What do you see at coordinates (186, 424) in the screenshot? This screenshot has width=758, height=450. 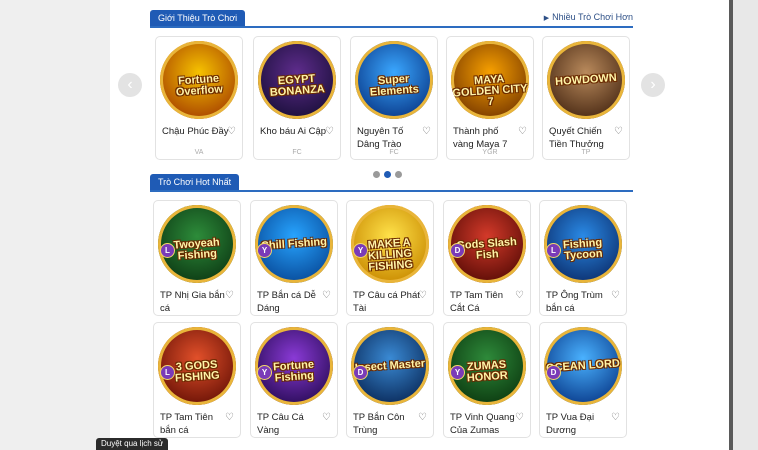 I see `game-name: TP Tam Tiên bắn cá` at bounding box center [186, 424].